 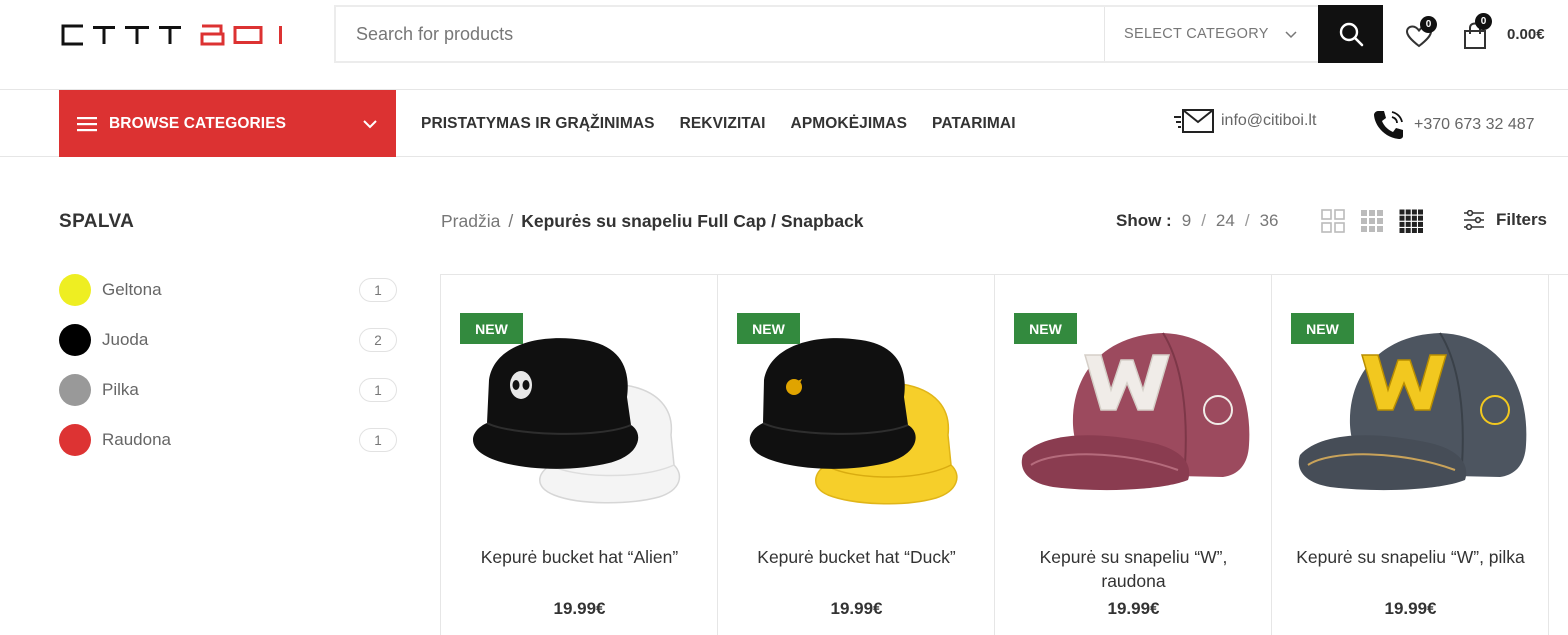 What do you see at coordinates (87, 123) in the screenshot?
I see `menu-icon` at bounding box center [87, 123].